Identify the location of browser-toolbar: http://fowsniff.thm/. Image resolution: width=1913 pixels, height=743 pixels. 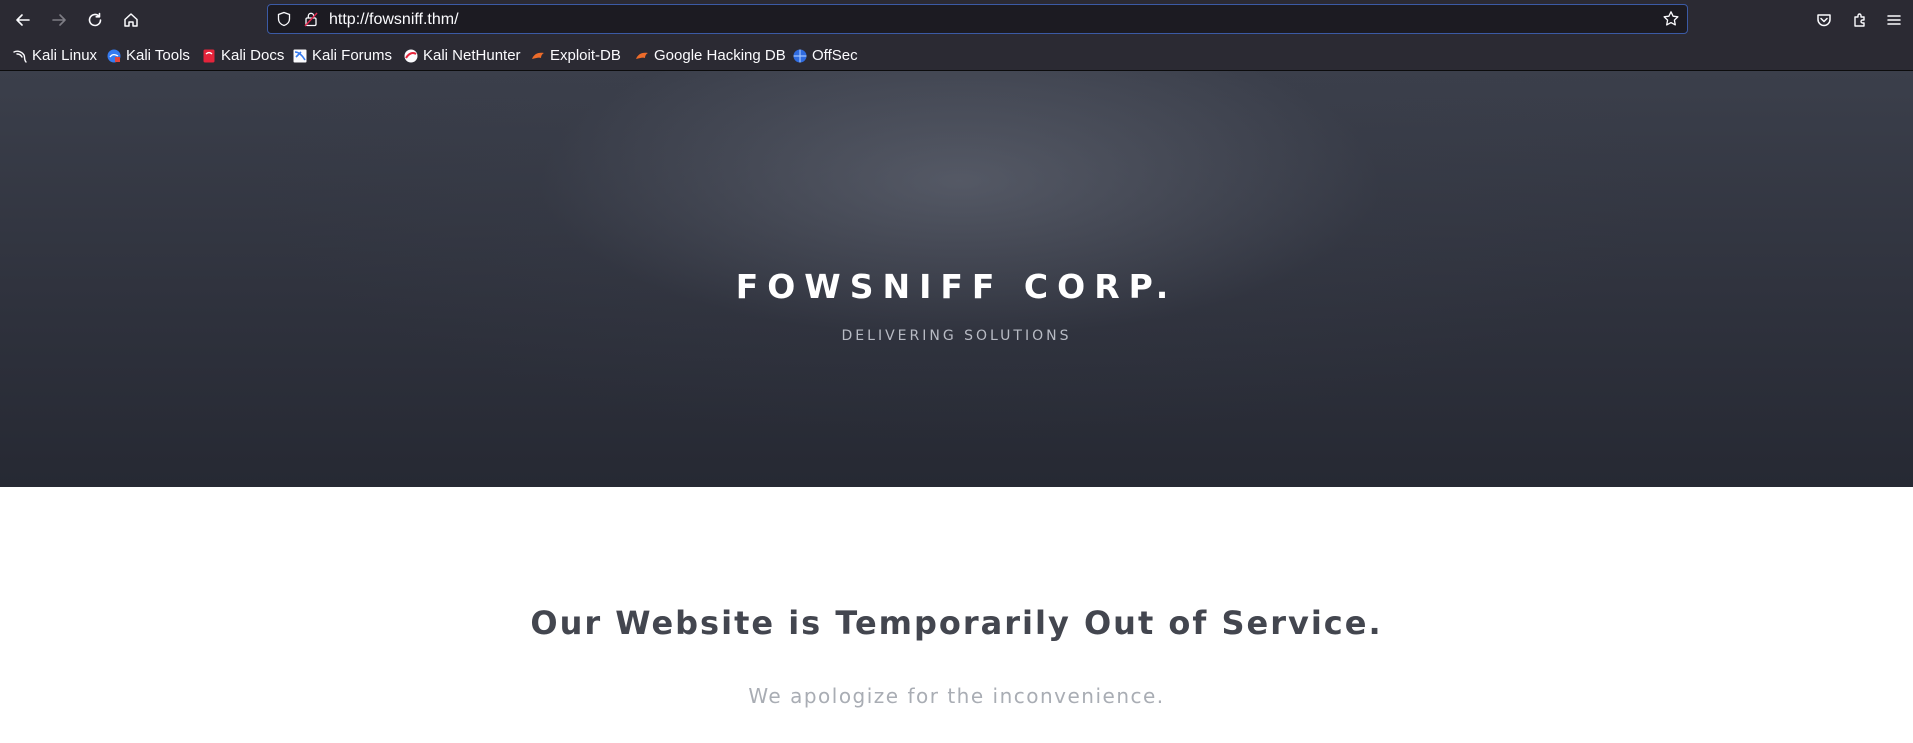
(956, 20).